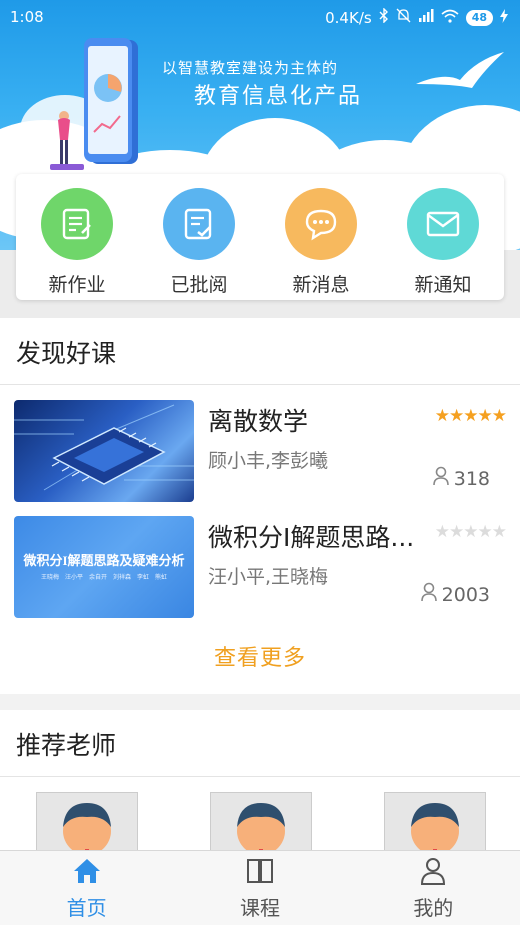 The image size is (520, 925). What do you see at coordinates (260, 384) in the screenshot?
I see `divider` at bounding box center [260, 384].